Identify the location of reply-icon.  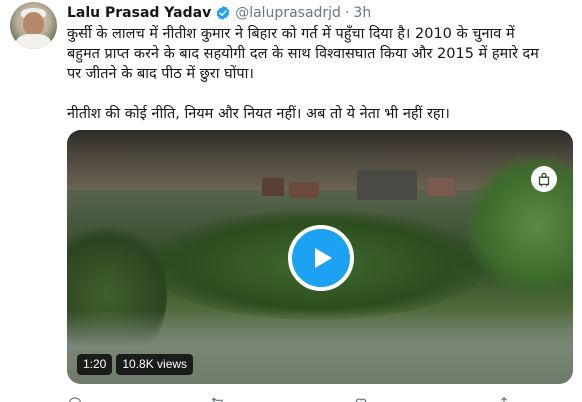
(75, 399).